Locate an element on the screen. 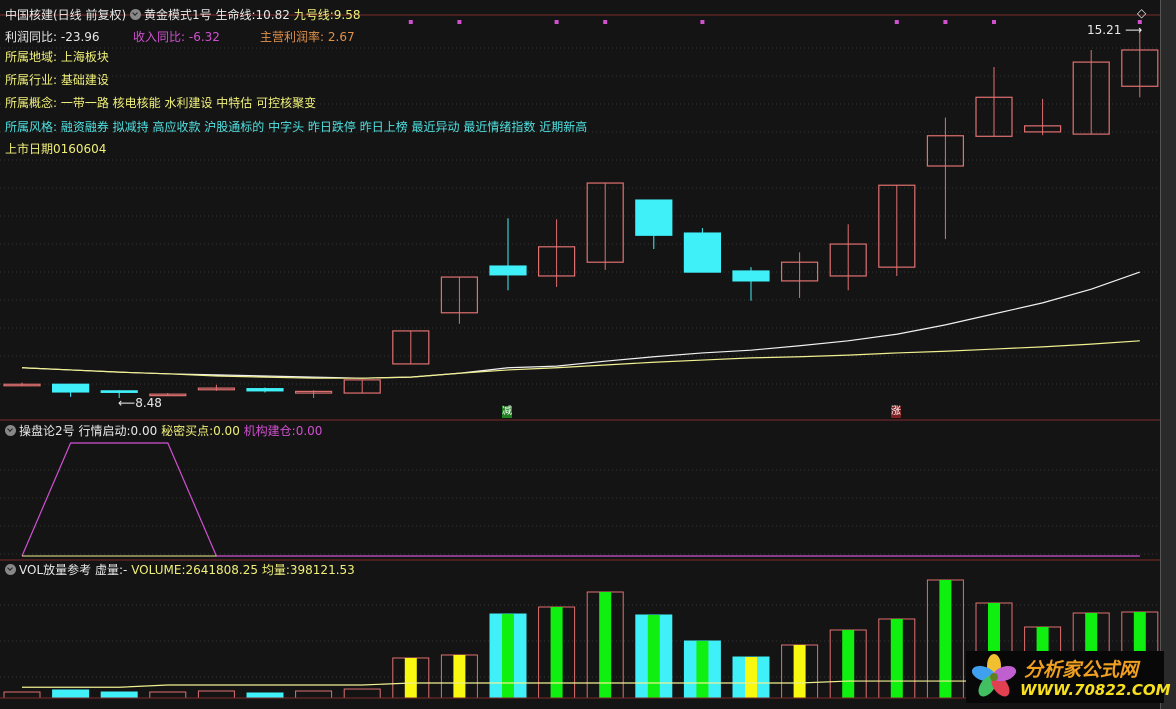  right-scrollbar is located at coordinates (1168, 354).